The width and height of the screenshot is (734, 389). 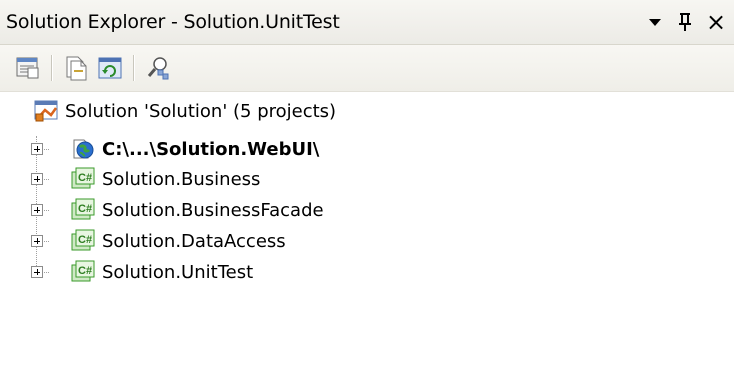 I want to click on solution-label: Solution 'Solution' (5 projects), so click(x=201, y=111).